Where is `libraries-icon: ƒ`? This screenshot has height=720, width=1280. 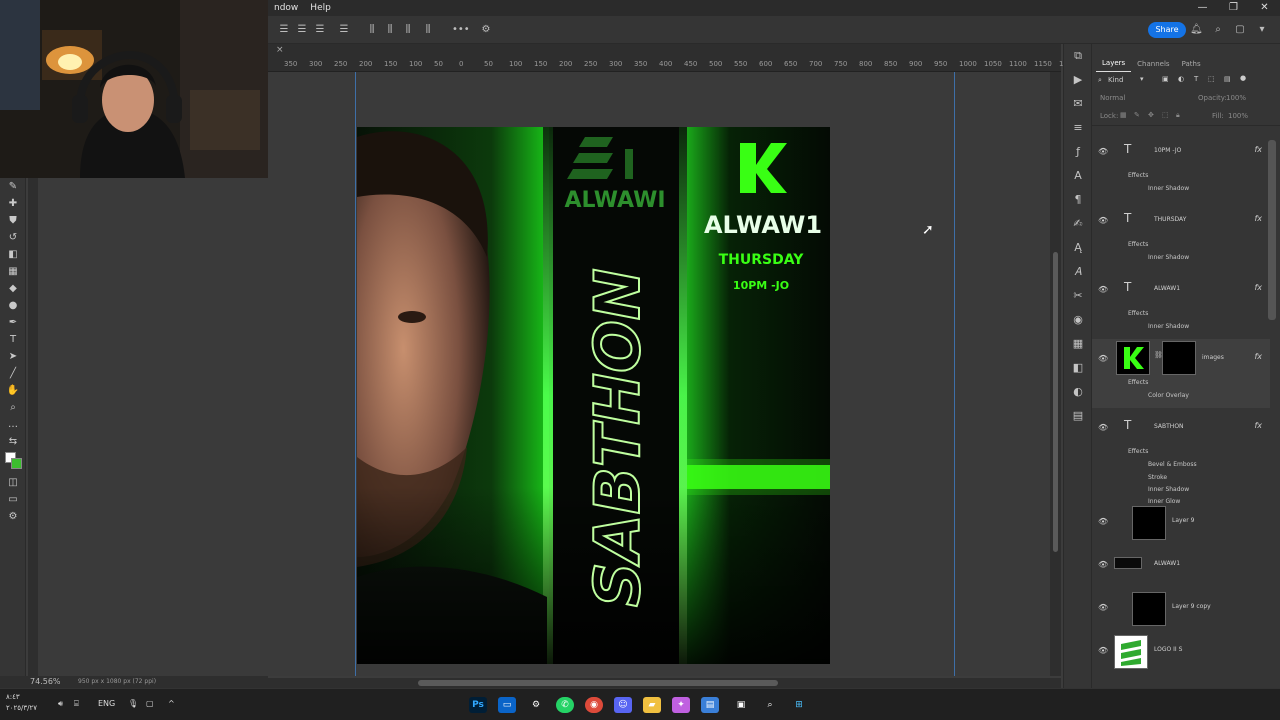 libraries-icon: ƒ is located at coordinates (1078, 152).